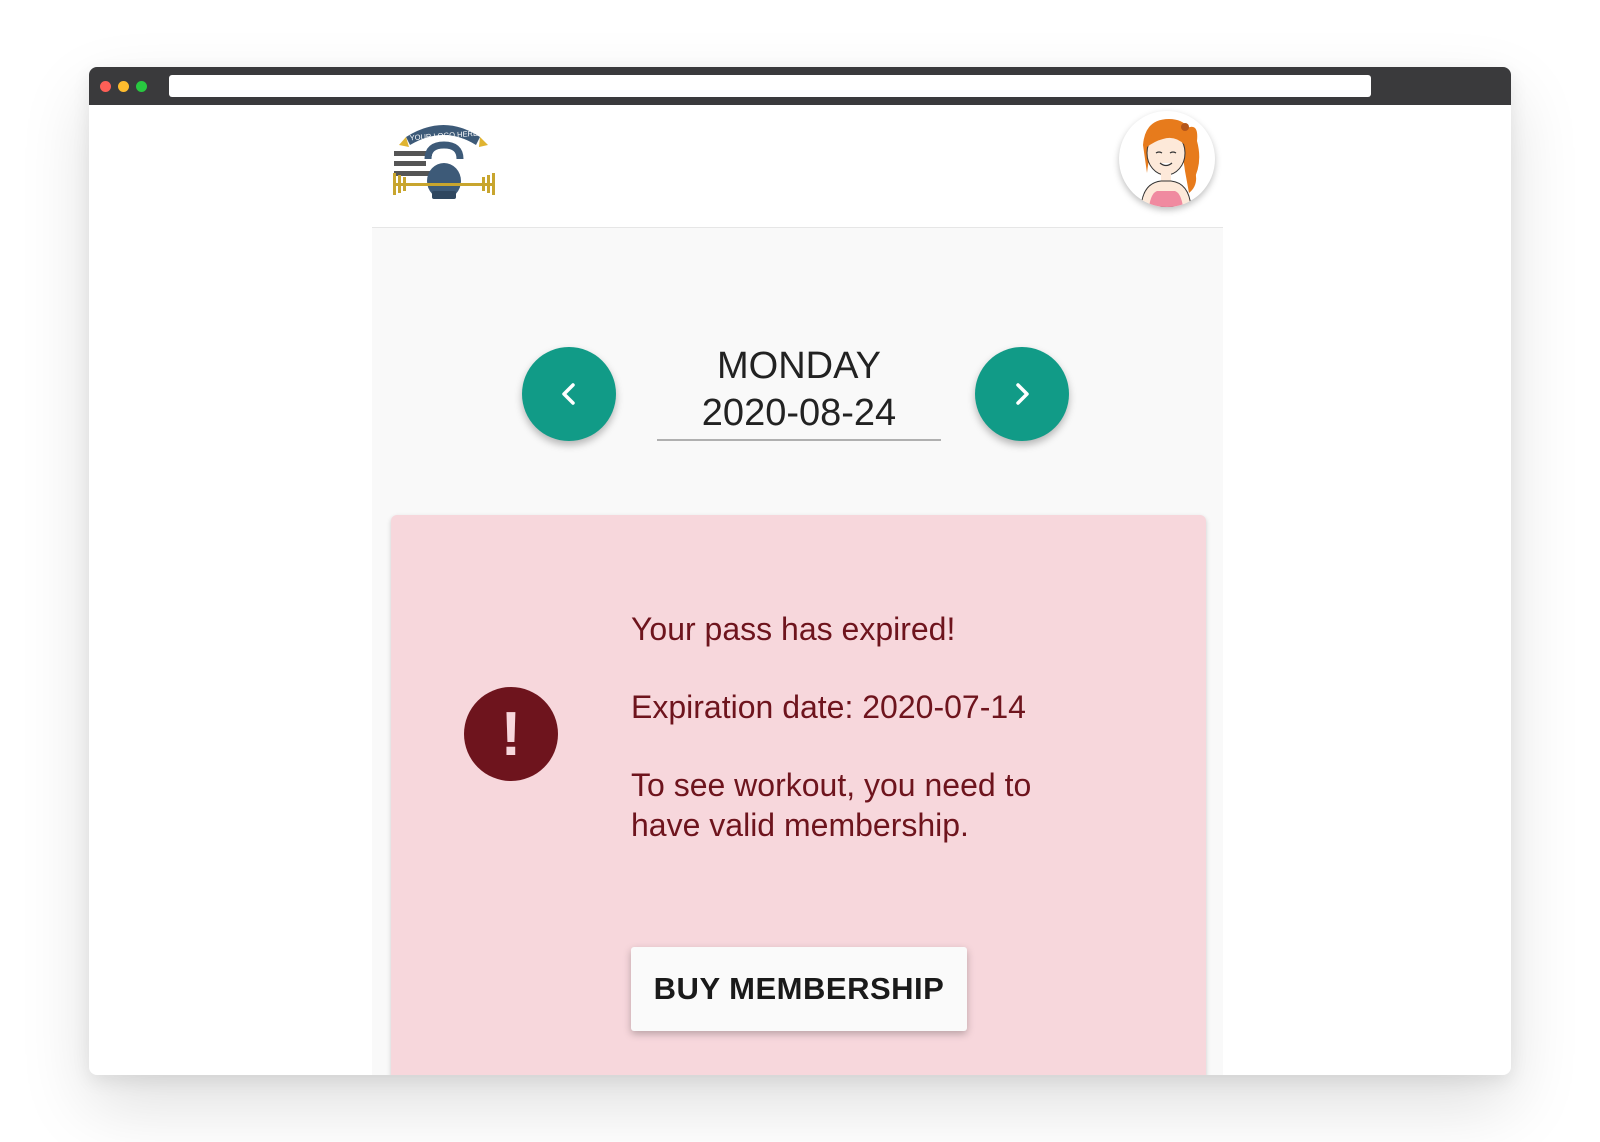 The height and width of the screenshot is (1142, 1600). Describe the element at coordinates (770, 86) in the screenshot. I see `address-bar` at that location.